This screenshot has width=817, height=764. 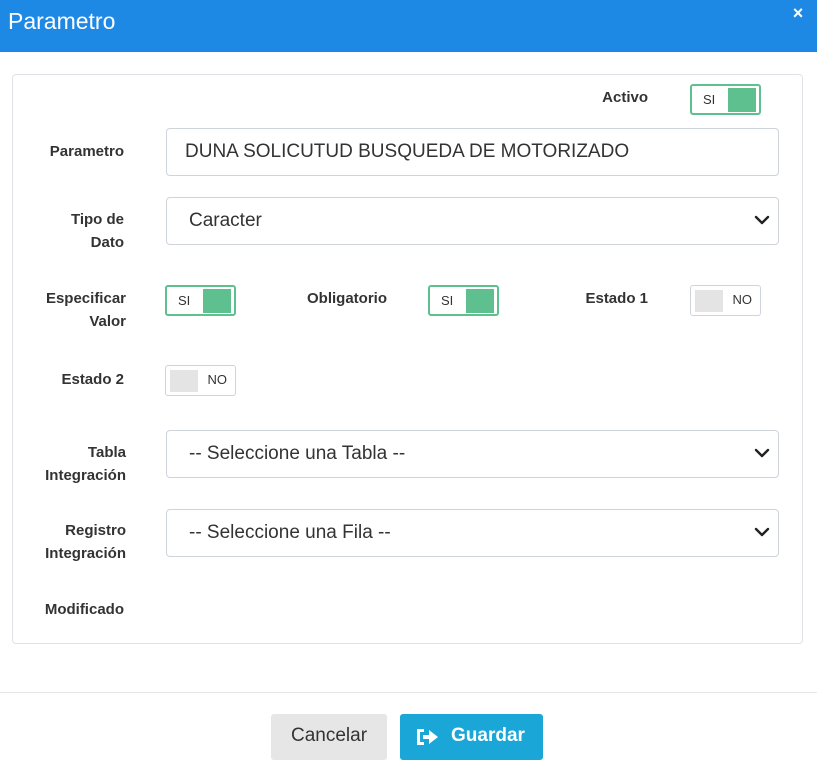 I want to click on parametro-label: Parametro, so click(x=86, y=151).